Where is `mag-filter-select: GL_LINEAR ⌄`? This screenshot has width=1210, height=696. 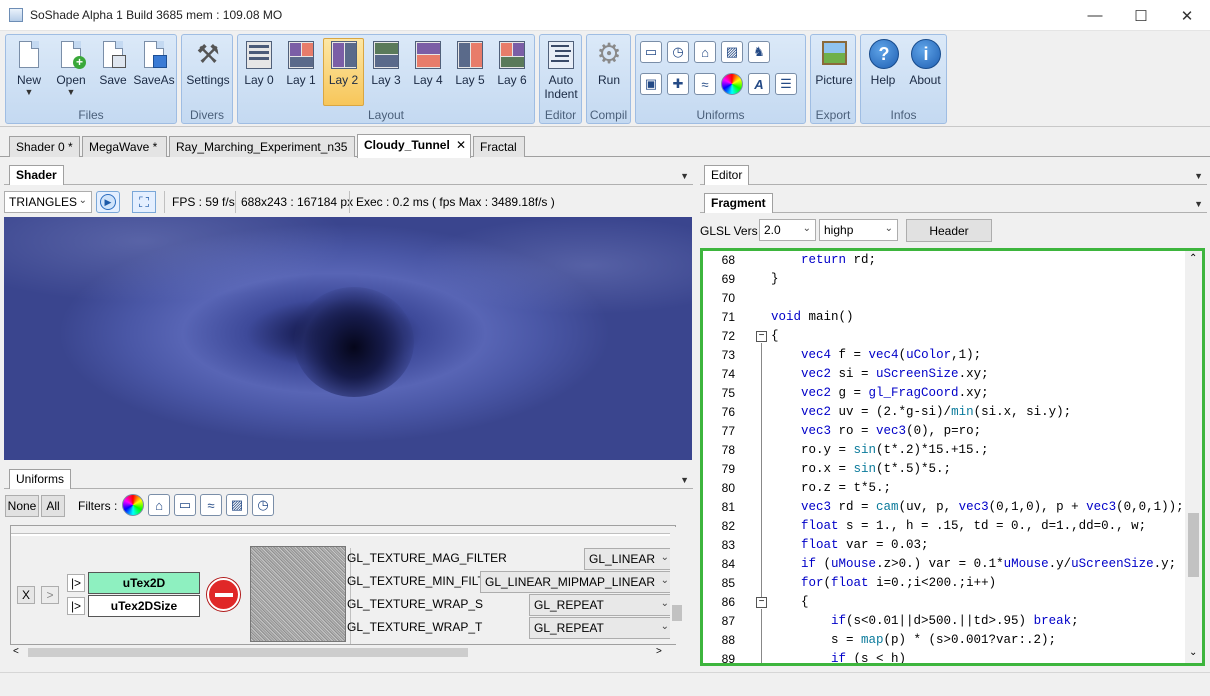
mag-filter-select: GL_LINEAR ⌄ is located at coordinates (629, 559).